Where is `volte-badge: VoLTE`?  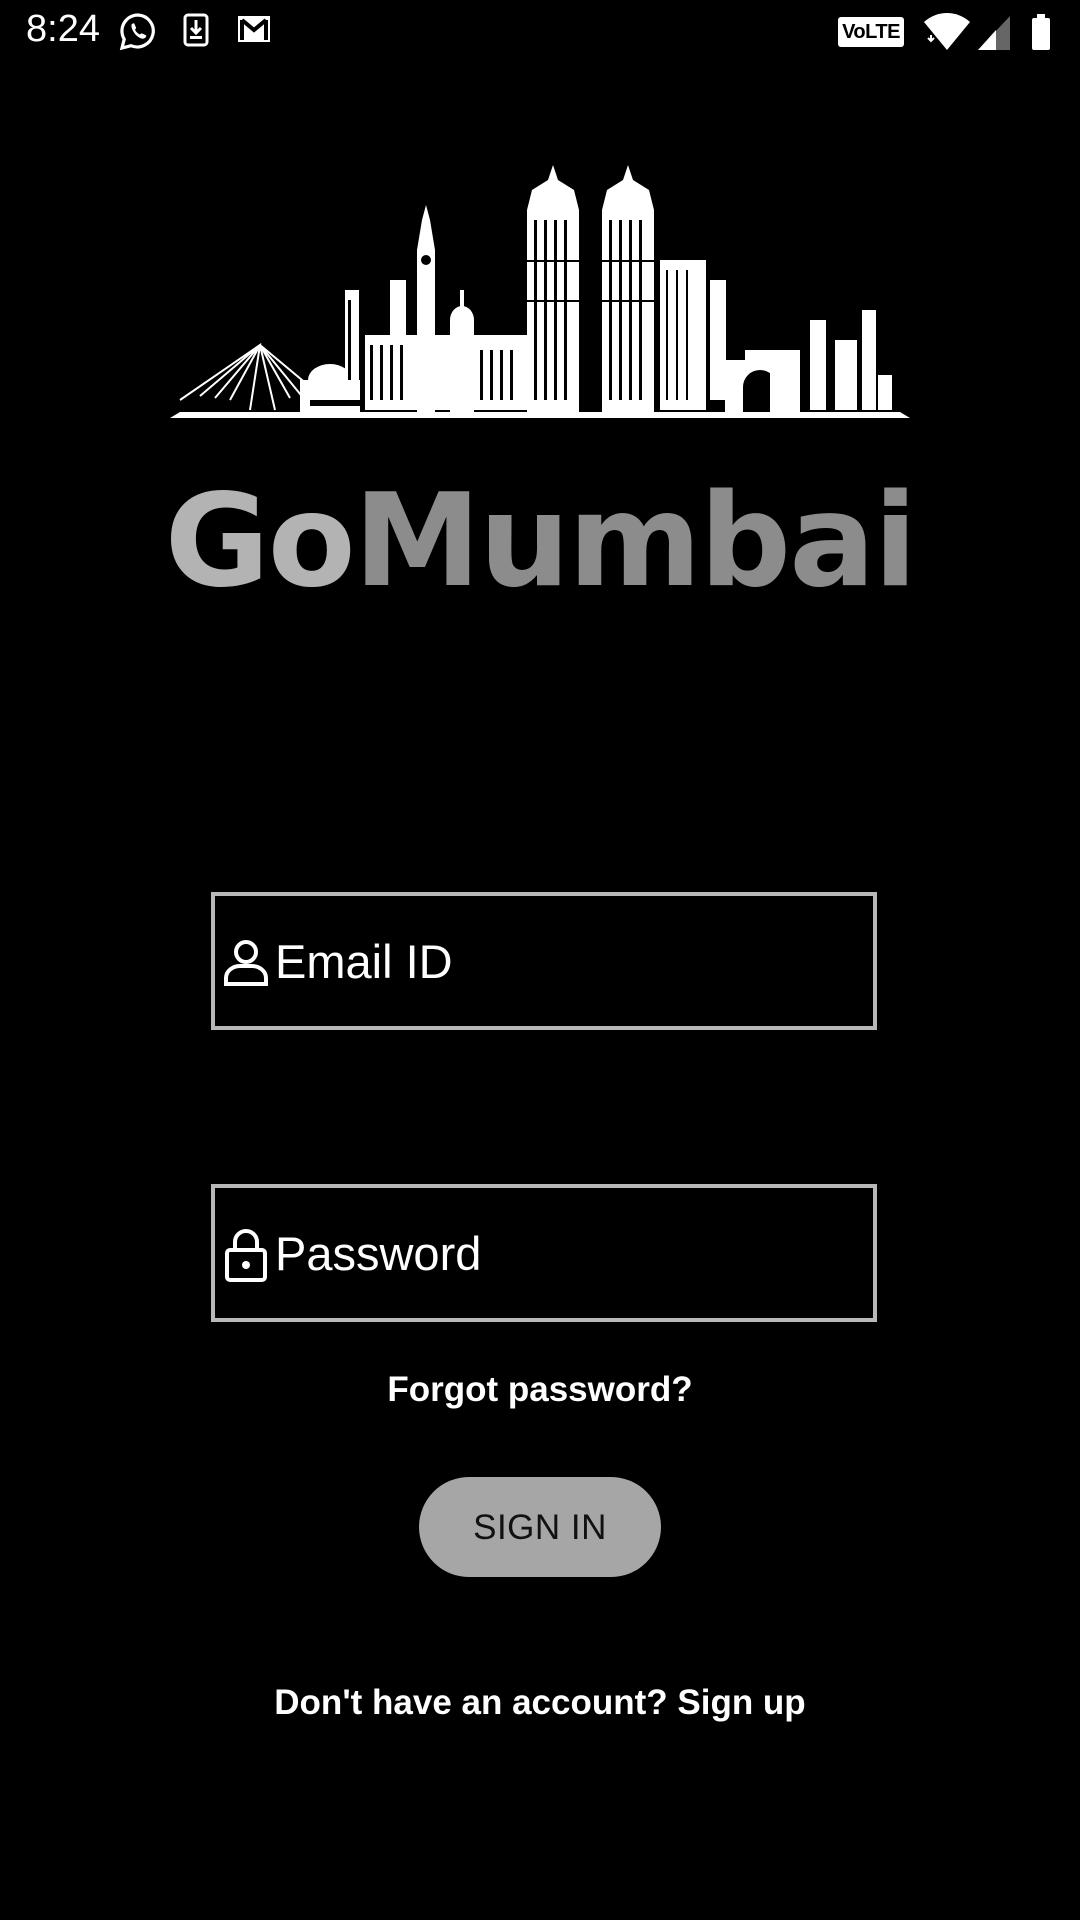
volte-badge: VoLTE is located at coordinates (871, 32).